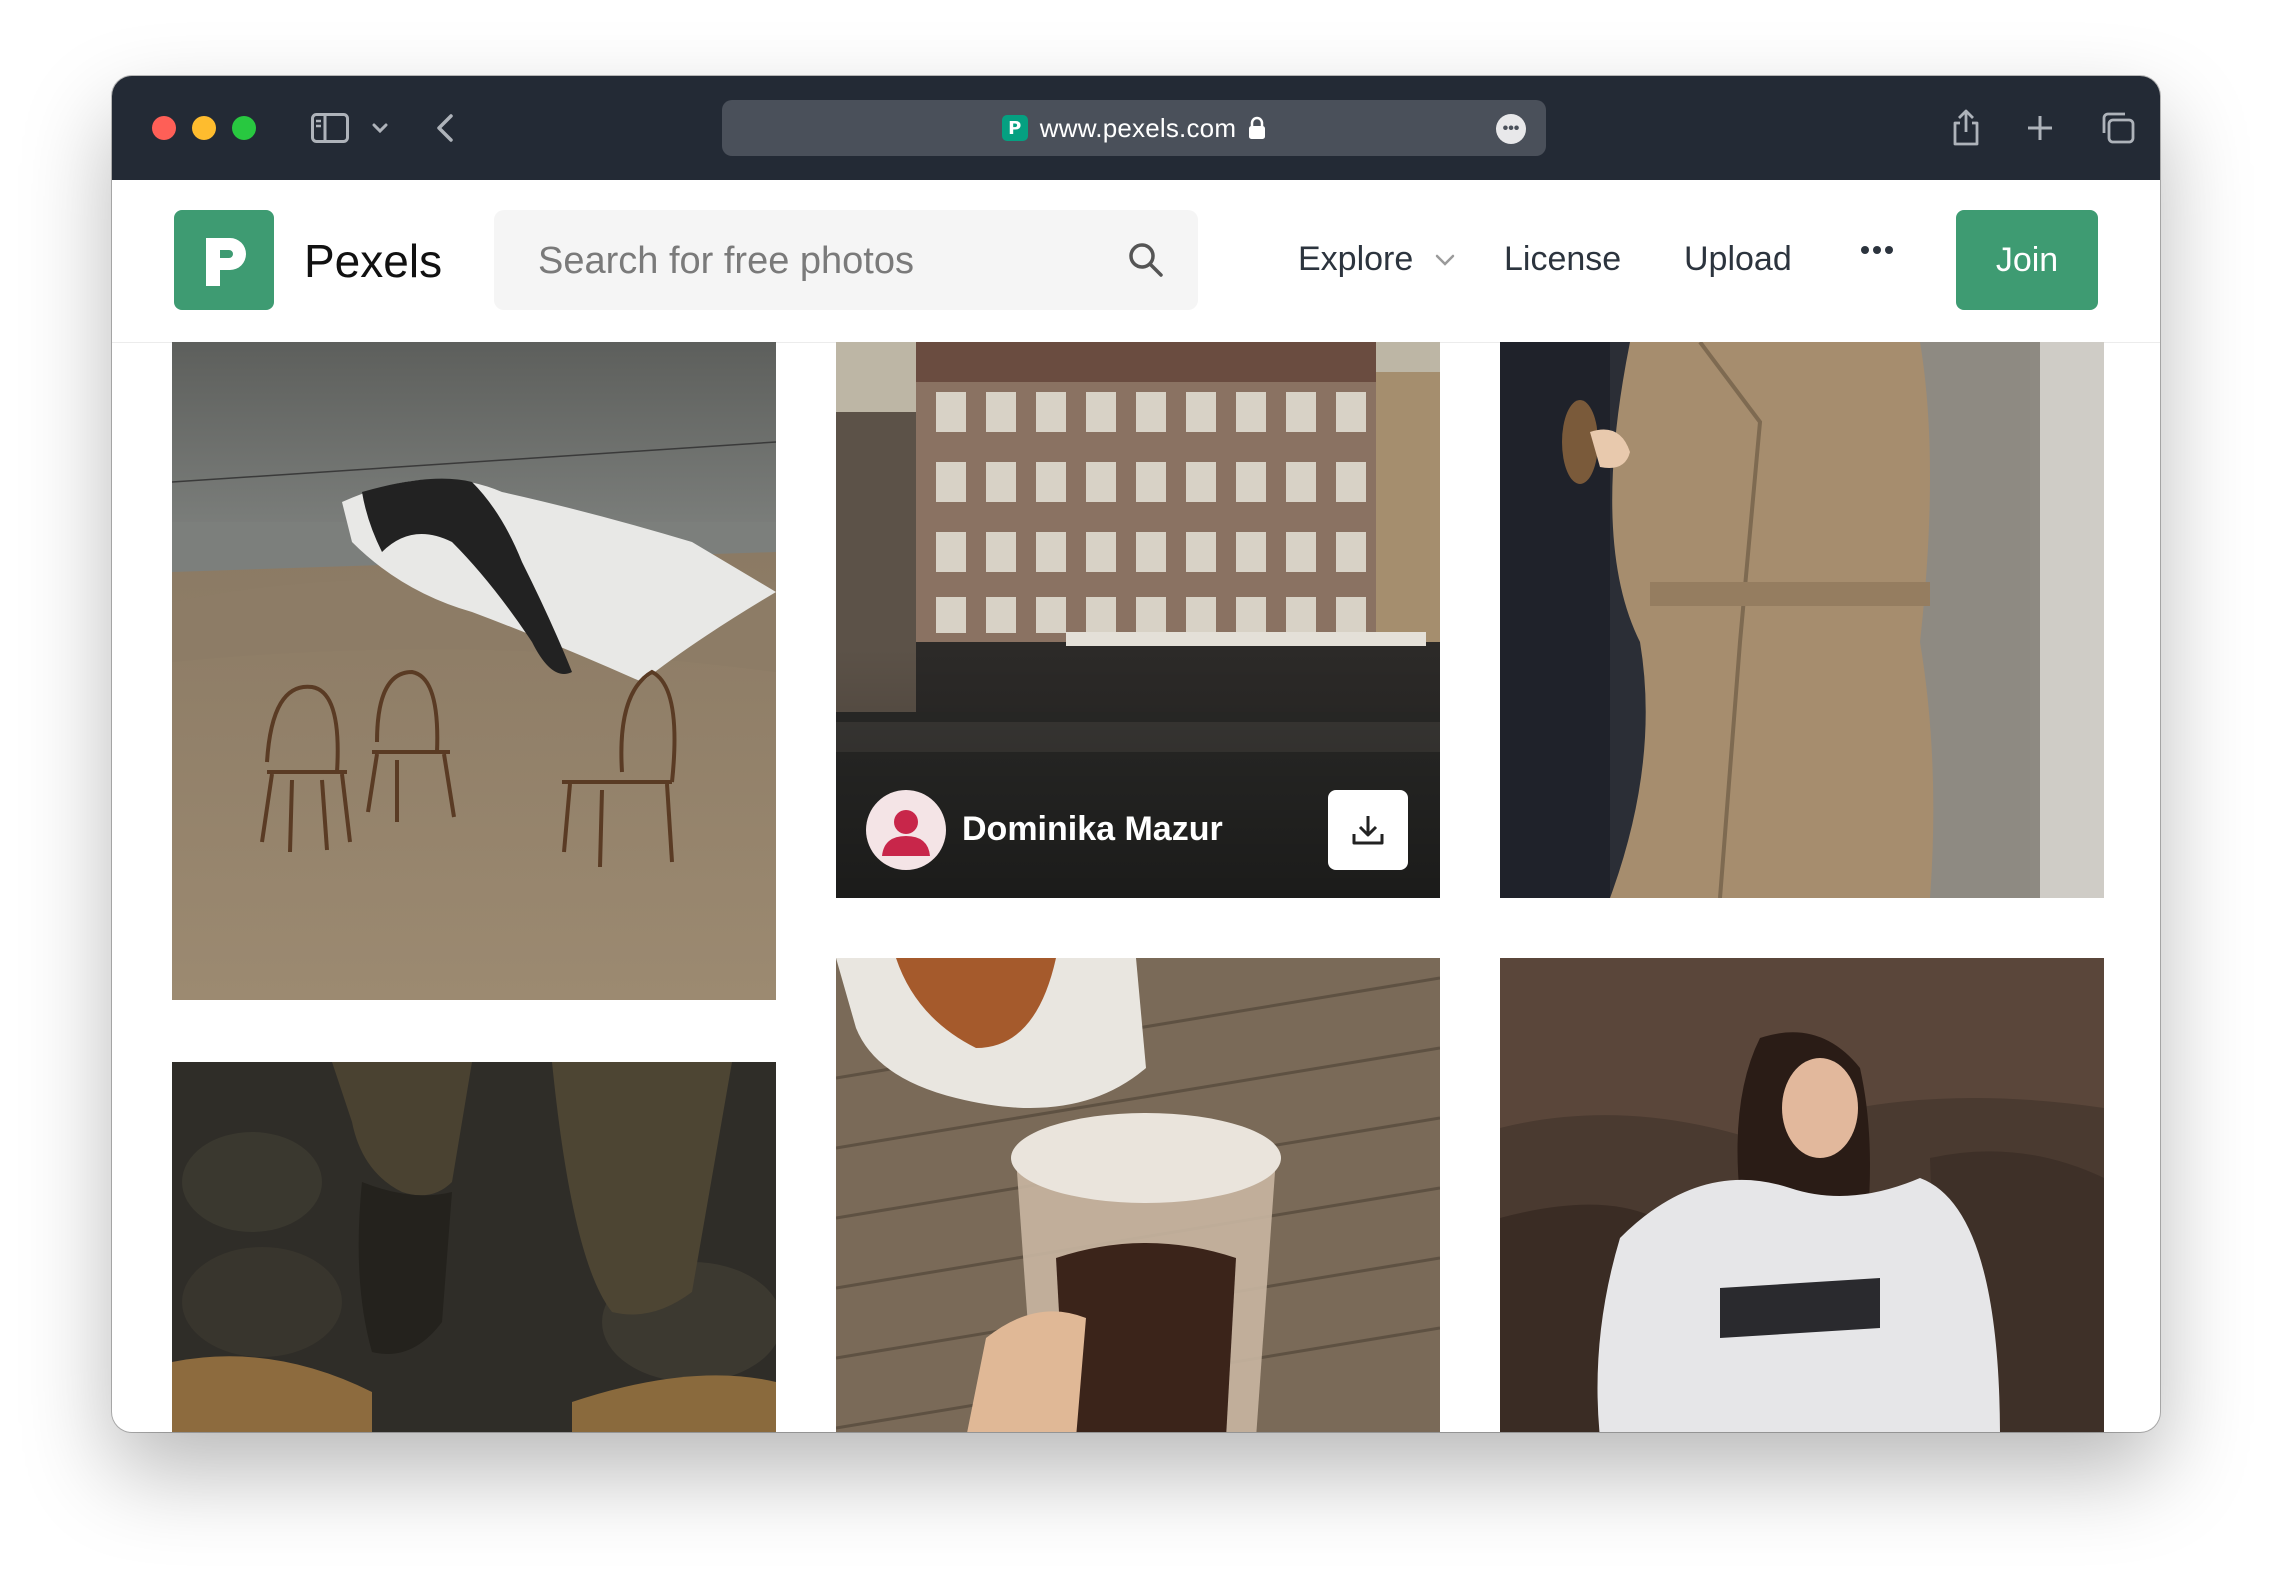 This screenshot has height=1580, width=2272. I want to click on download-icon, so click(1368, 830).